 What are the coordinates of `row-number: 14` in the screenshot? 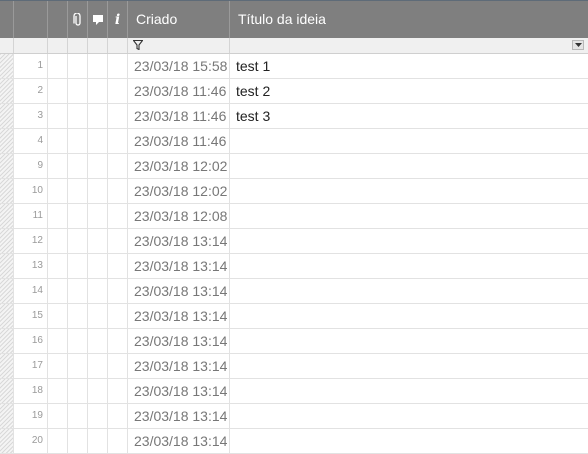 It's located at (31, 291).